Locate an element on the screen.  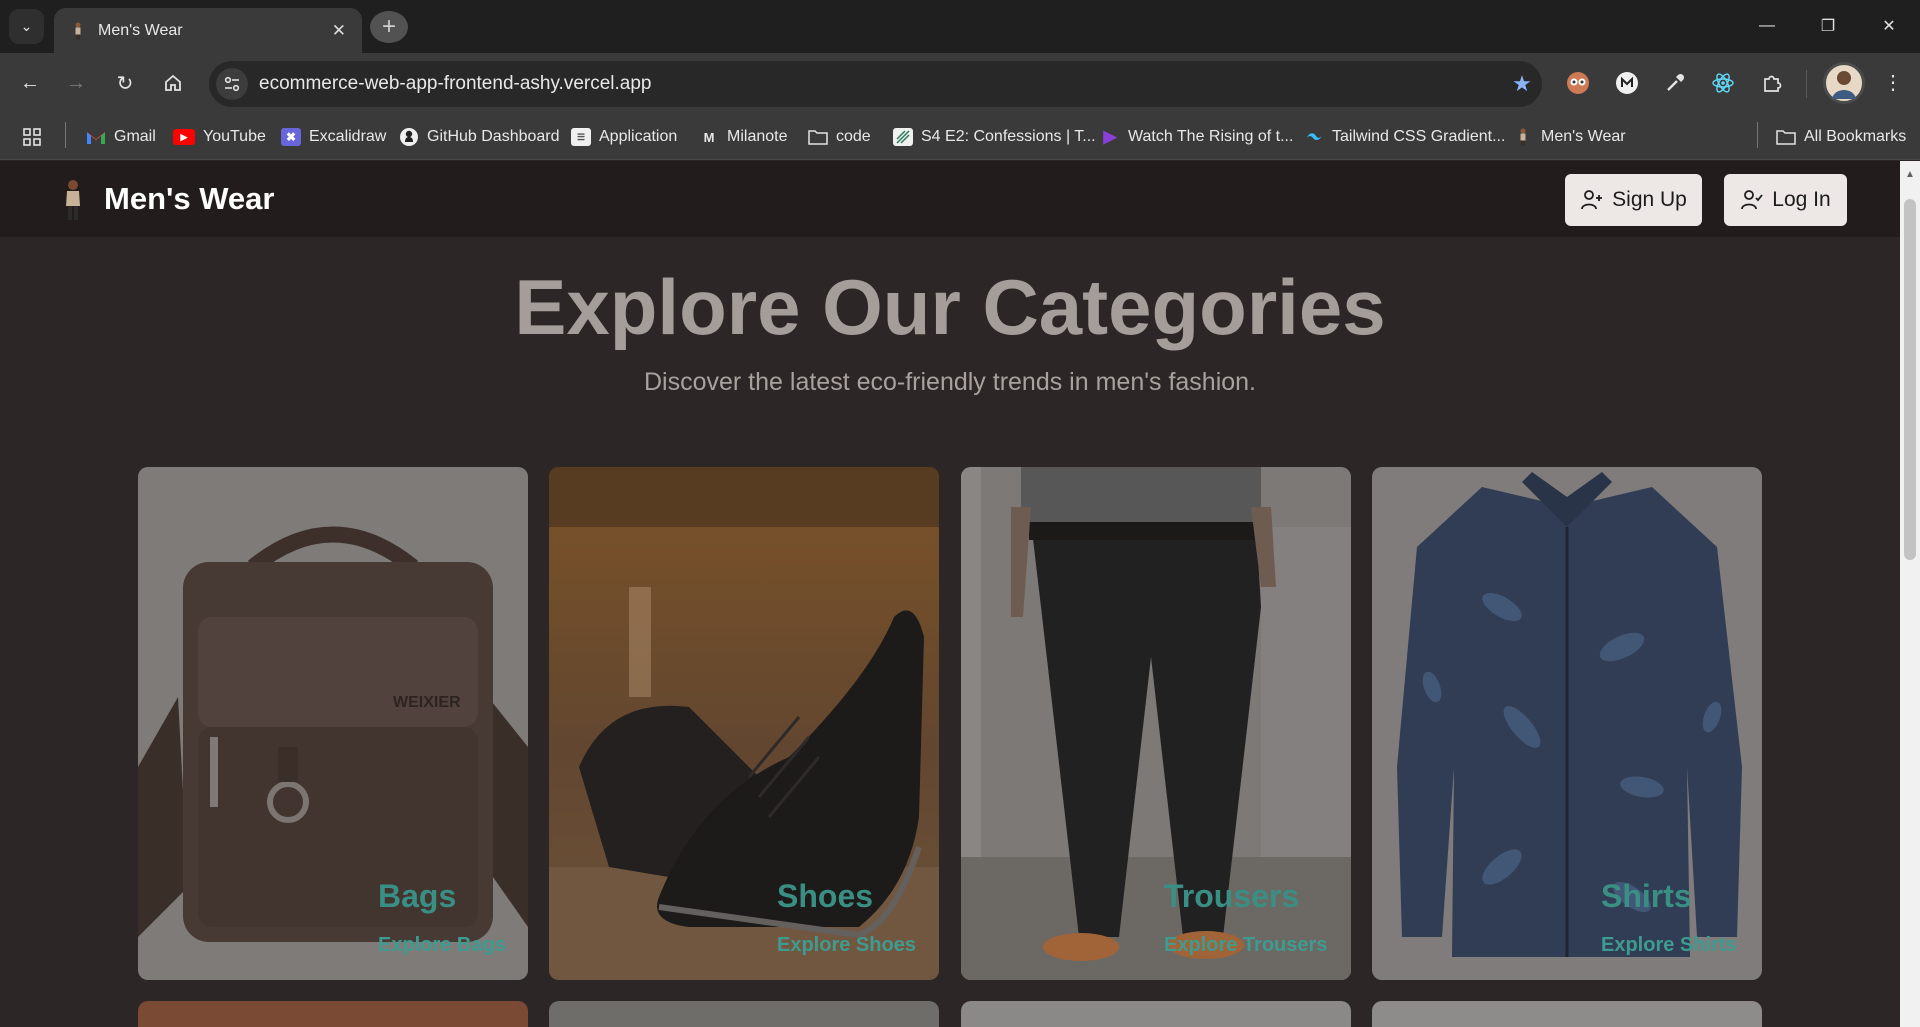
chevron-down-icon: ⌄ is located at coordinates (26, 26).